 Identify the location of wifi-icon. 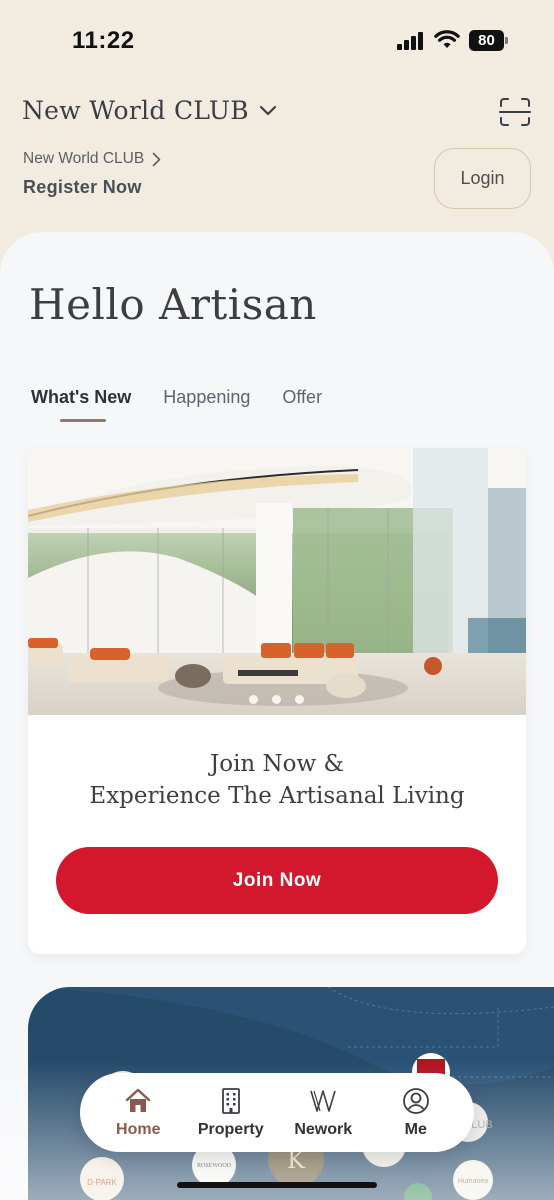
(447, 39).